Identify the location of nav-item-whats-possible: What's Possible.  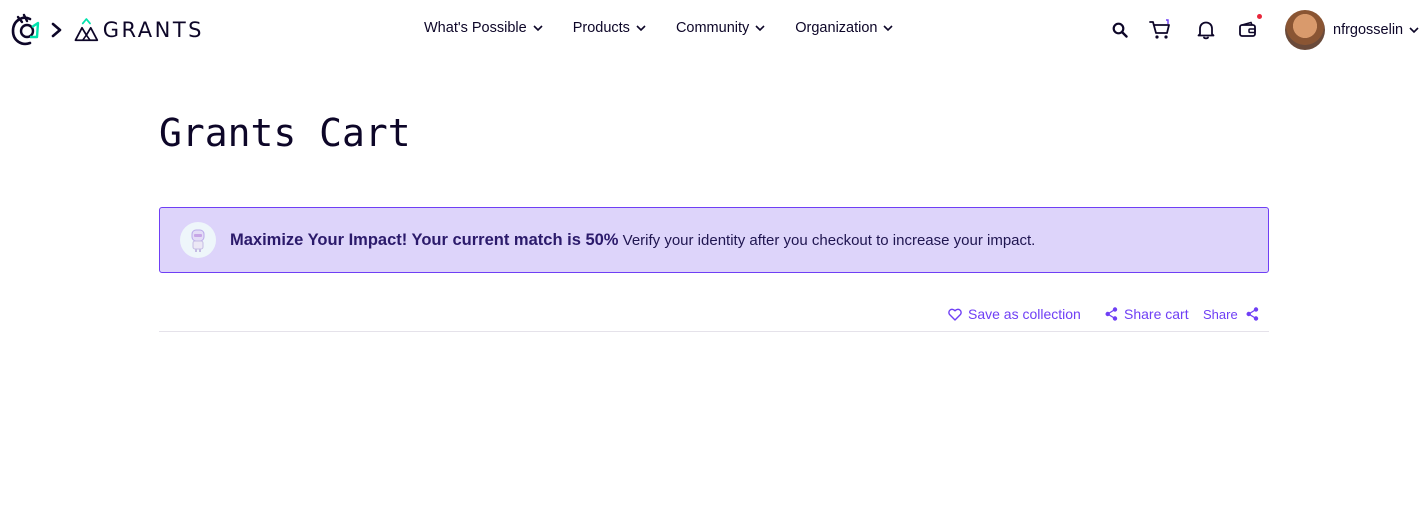
(483, 28).